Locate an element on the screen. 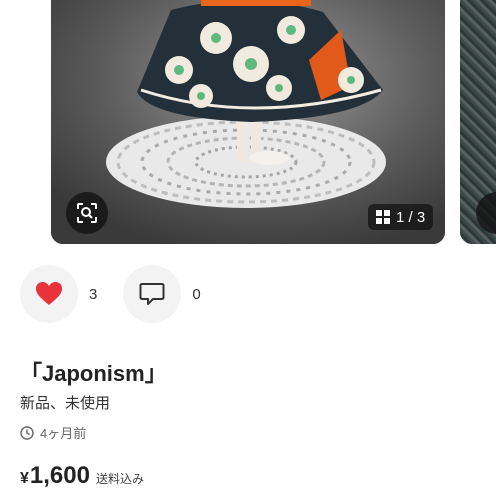 This screenshot has width=496, height=496. comment-button is located at coordinates (152, 294).